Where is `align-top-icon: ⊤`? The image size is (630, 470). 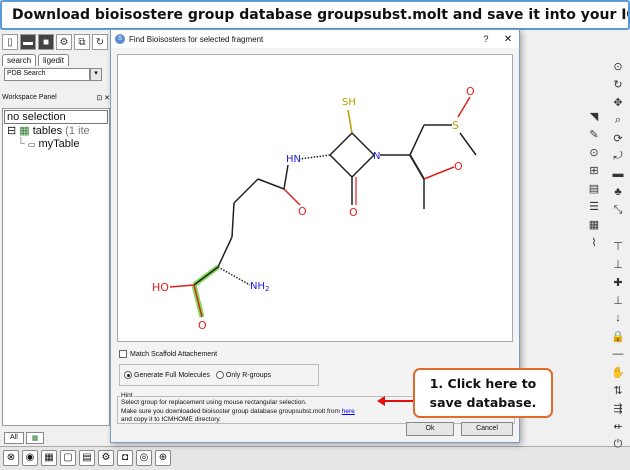 align-top-icon: ⊤ is located at coordinates (618, 247).